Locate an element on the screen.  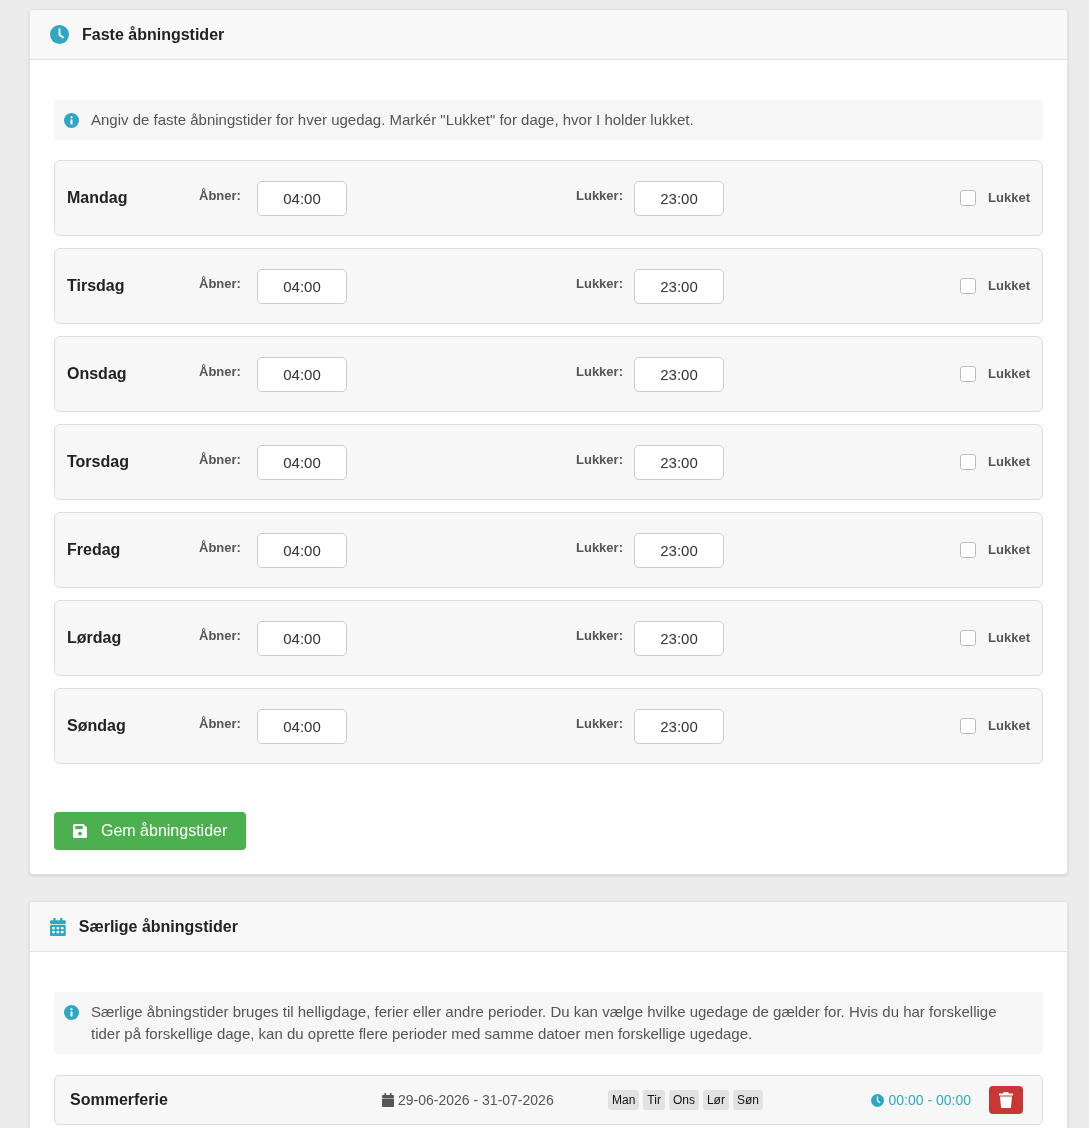
period-dates: 29-06-2026 - 31-07-2026 is located at coordinates (476, 1100).